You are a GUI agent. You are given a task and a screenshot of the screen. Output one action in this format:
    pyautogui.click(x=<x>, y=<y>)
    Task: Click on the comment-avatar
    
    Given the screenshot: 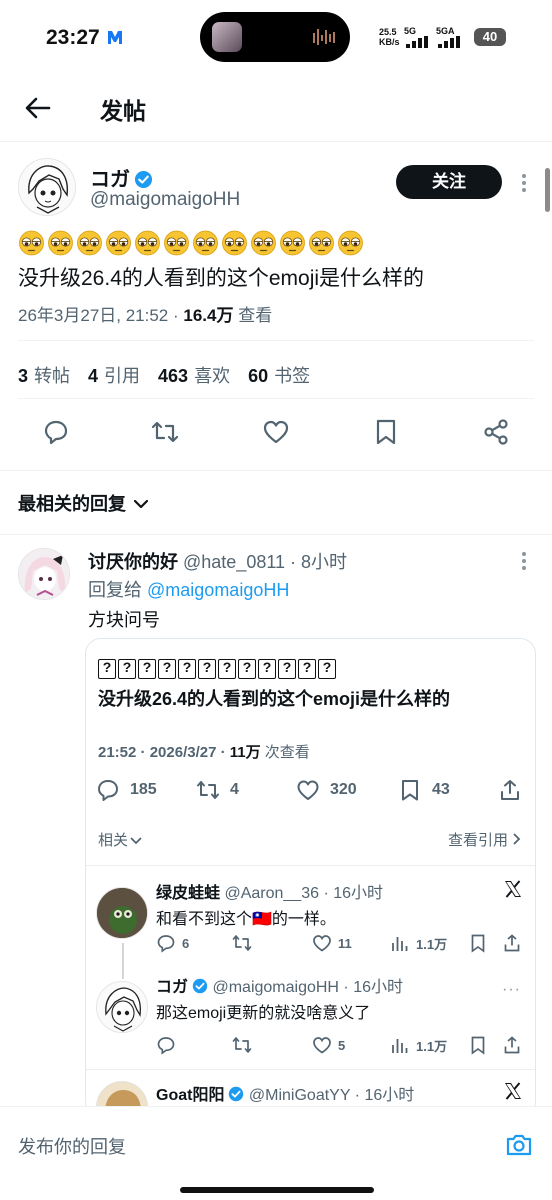 What is the action you would take?
    pyautogui.click(x=122, y=1007)
    